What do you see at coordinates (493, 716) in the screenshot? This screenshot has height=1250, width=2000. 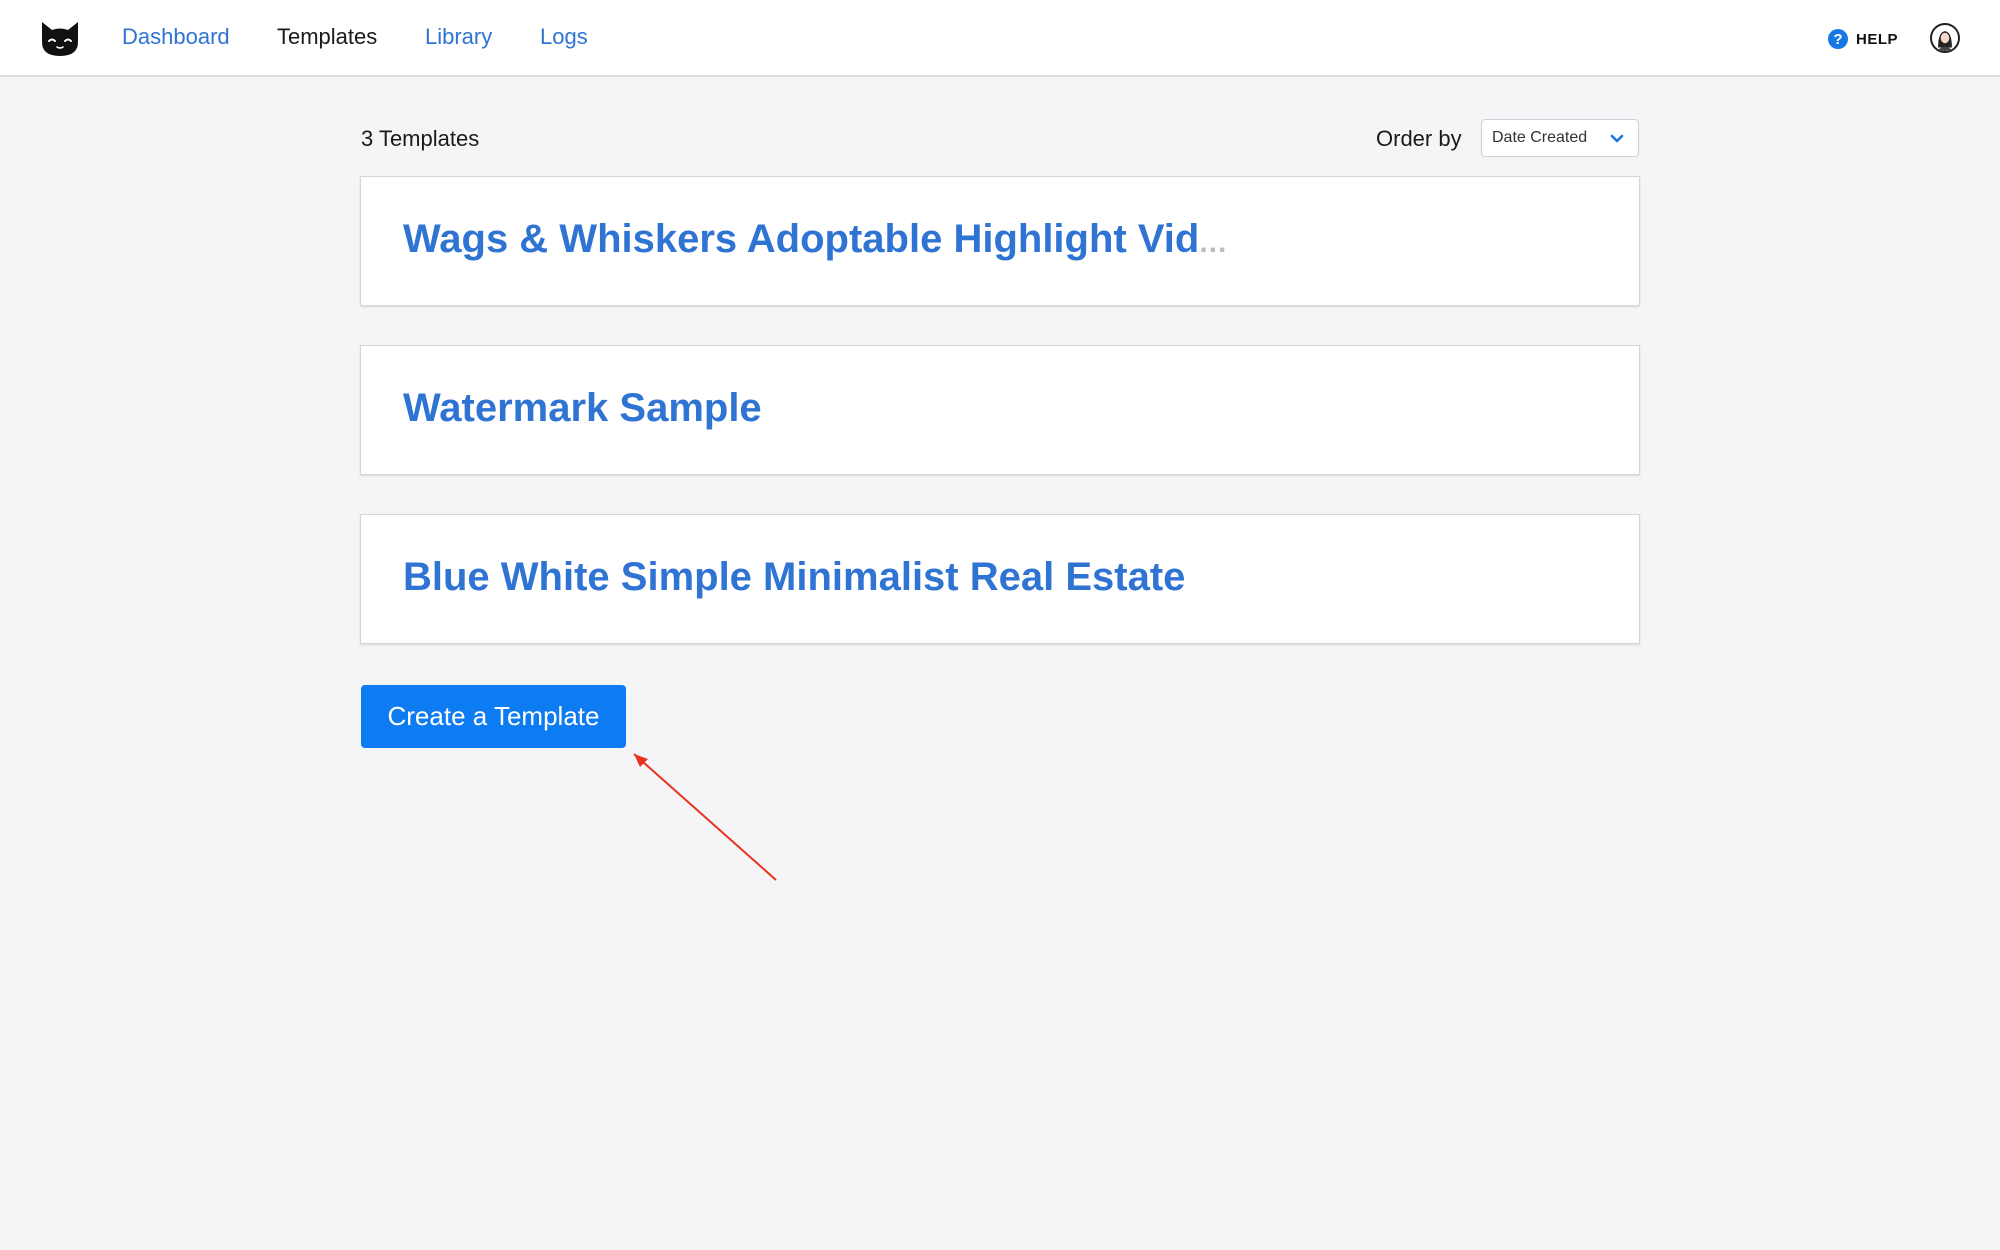 I see `create-template-button: Create a Template` at bounding box center [493, 716].